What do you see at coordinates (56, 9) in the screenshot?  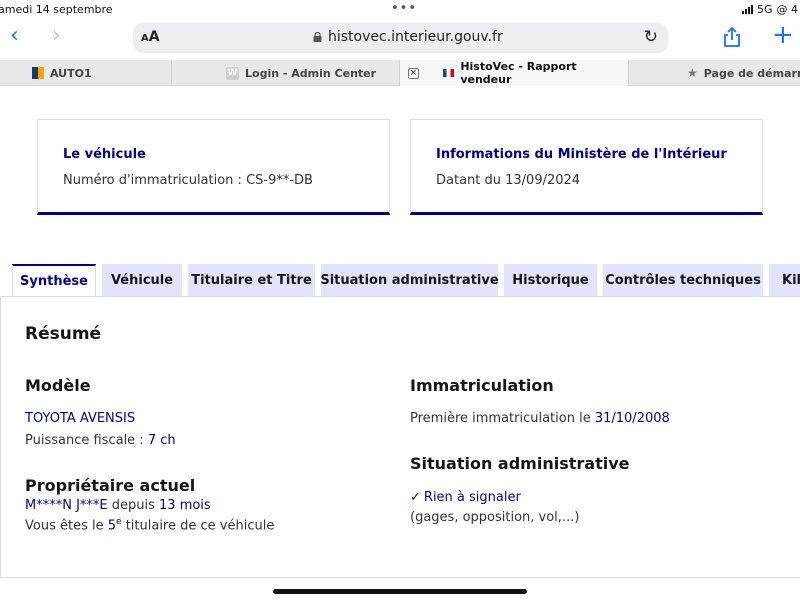 I see `status-date: amedi 14 septembre` at bounding box center [56, 9].